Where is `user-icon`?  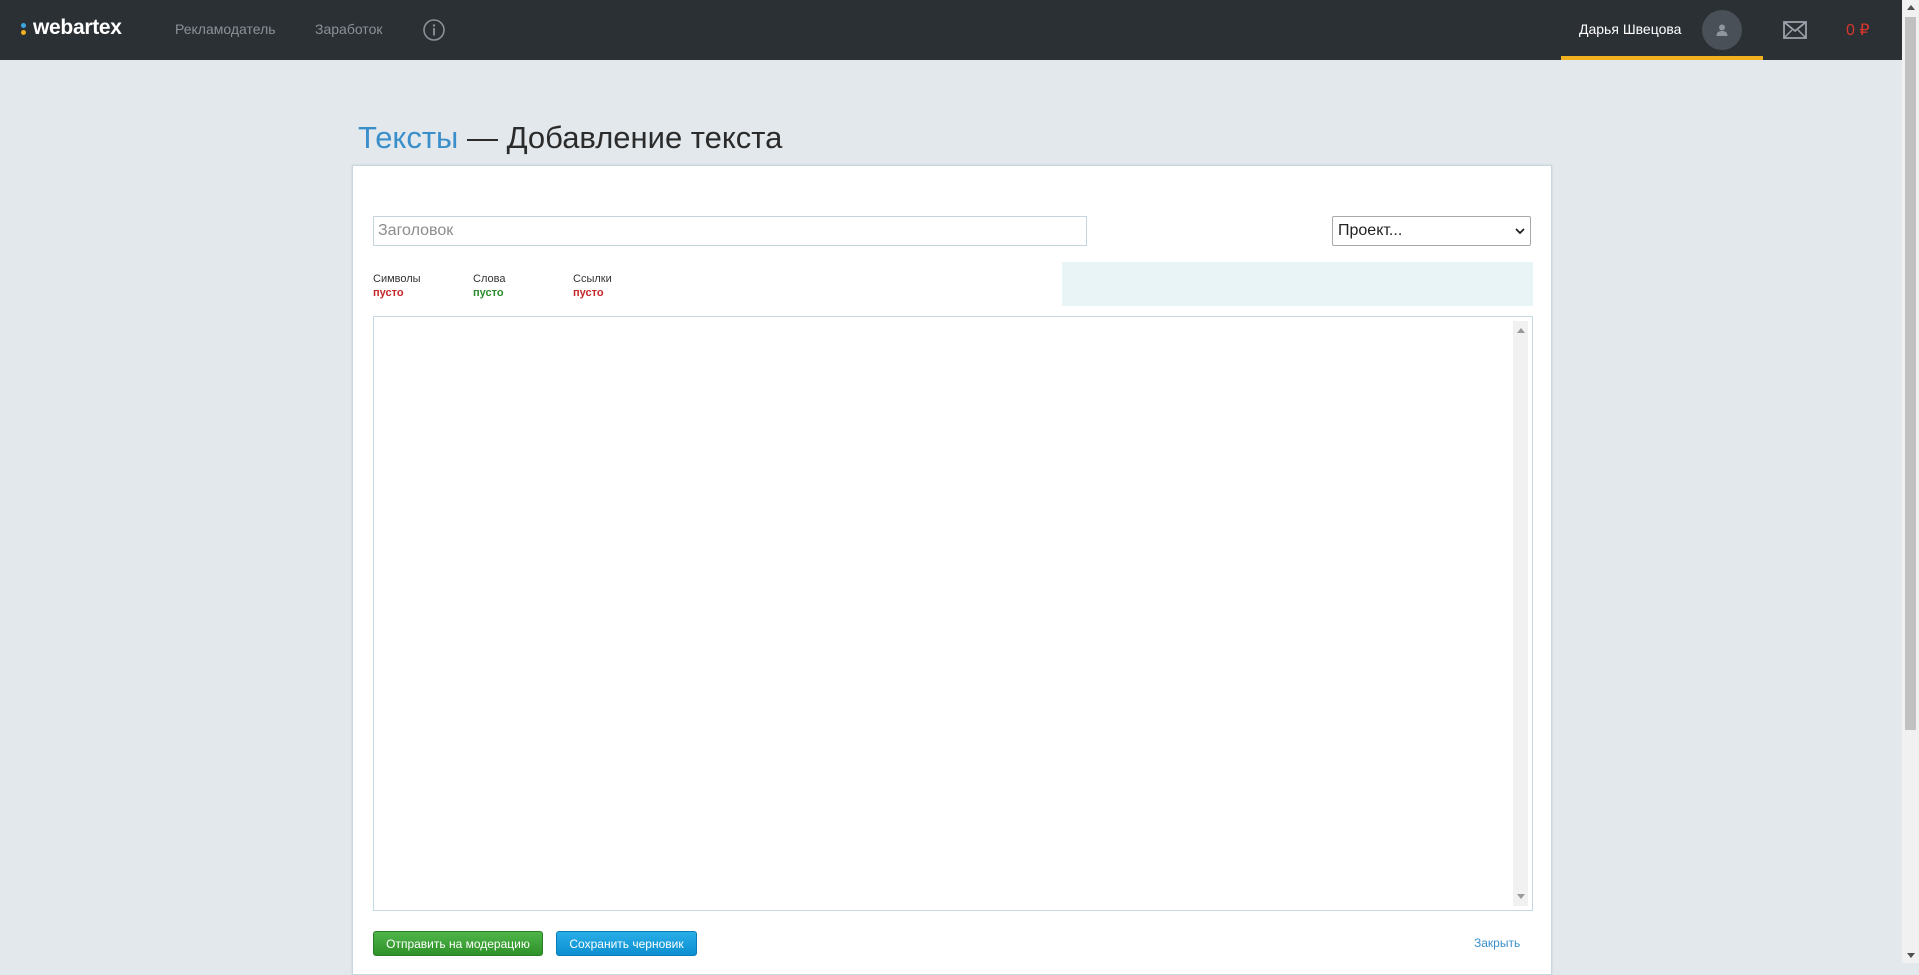 user-icon is located at coordinates (1722, 30).